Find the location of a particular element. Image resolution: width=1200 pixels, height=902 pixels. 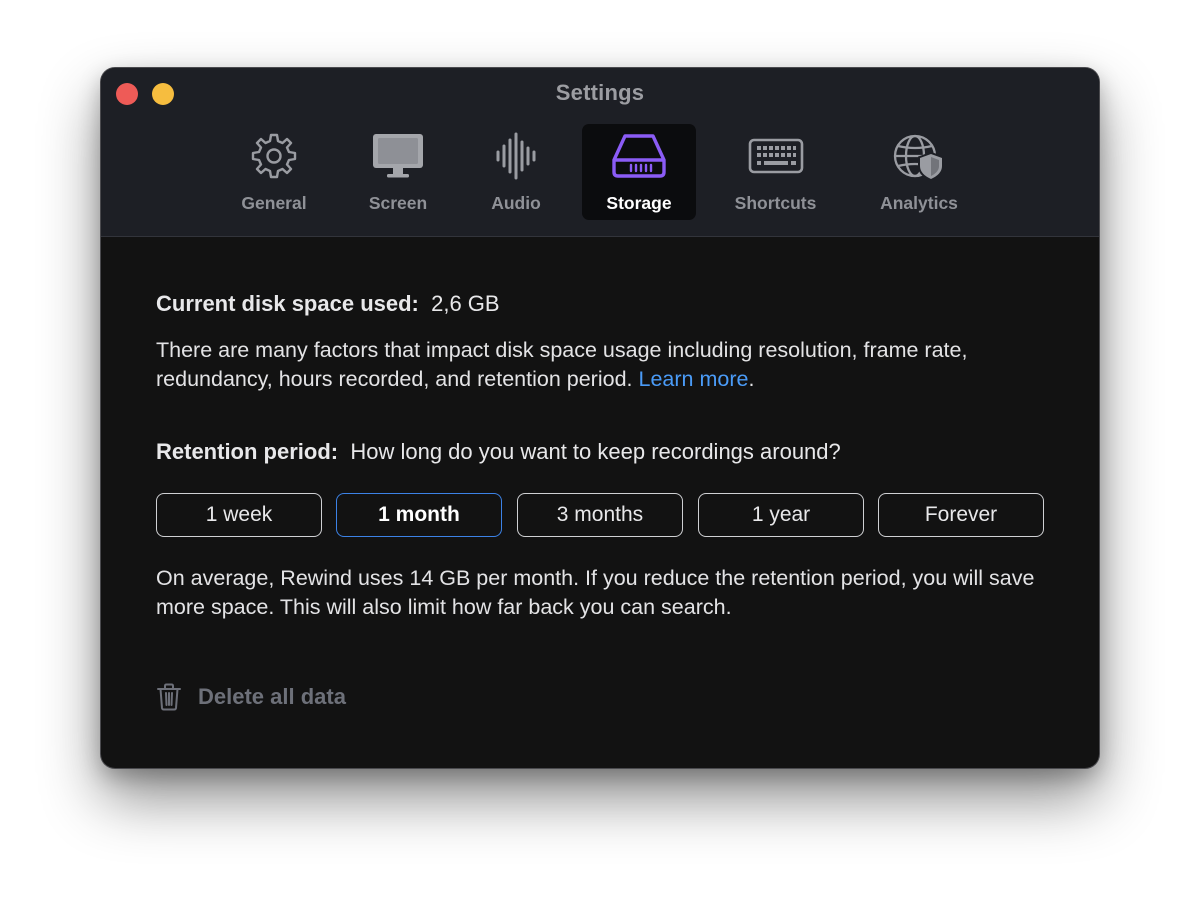

window-title: Settings is located at coordinates (600, 93).